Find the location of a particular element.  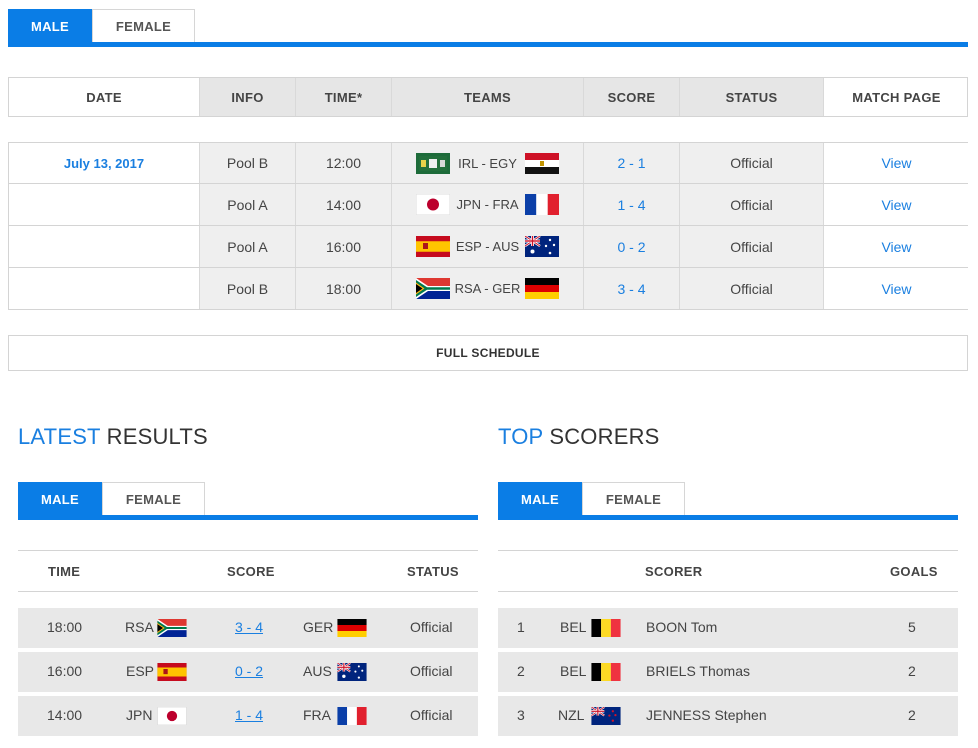

match-teams: RSA - GER is located at coordinates (488, 288).